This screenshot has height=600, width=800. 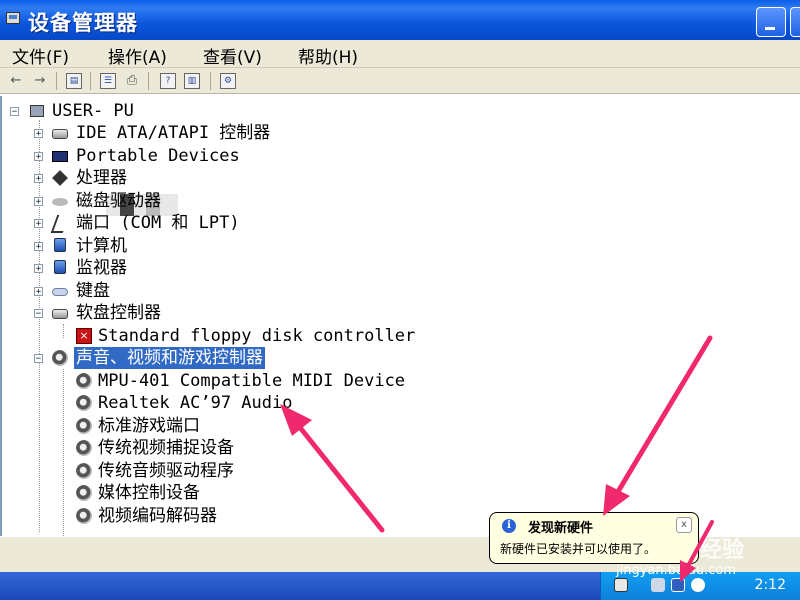 I want to click on tree-item-label: Standard floppy disk controller, so click(x=257, y=336).